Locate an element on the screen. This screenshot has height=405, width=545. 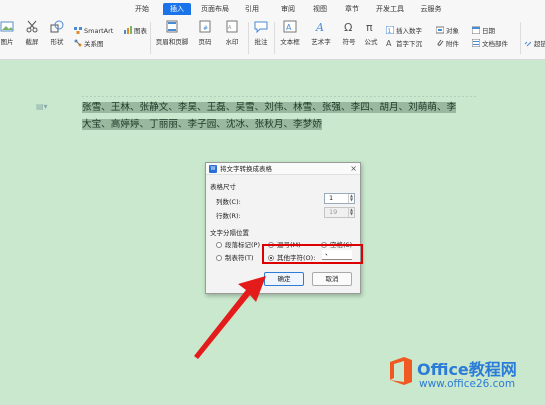
hyperlink-button: 超链接 is located at coordinates (534, 44).